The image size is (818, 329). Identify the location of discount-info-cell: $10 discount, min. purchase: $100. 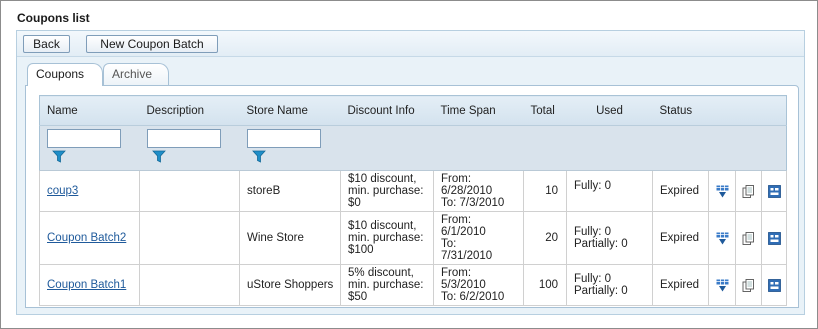
(387, 238).